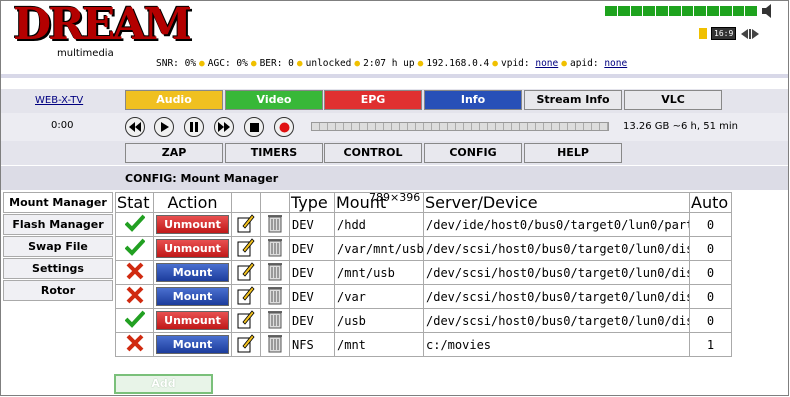 The height and width of the screenshot is (397, 790). Describe the element at coordinates (750, 34) in the screenshot. I see `skip-icon` at that location.